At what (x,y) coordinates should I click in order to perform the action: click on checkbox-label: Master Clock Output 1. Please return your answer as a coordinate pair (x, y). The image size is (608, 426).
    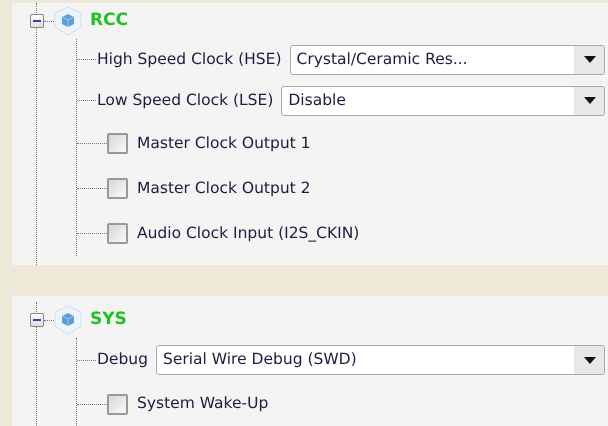
    Looking at the image, I should click on (224, 143).